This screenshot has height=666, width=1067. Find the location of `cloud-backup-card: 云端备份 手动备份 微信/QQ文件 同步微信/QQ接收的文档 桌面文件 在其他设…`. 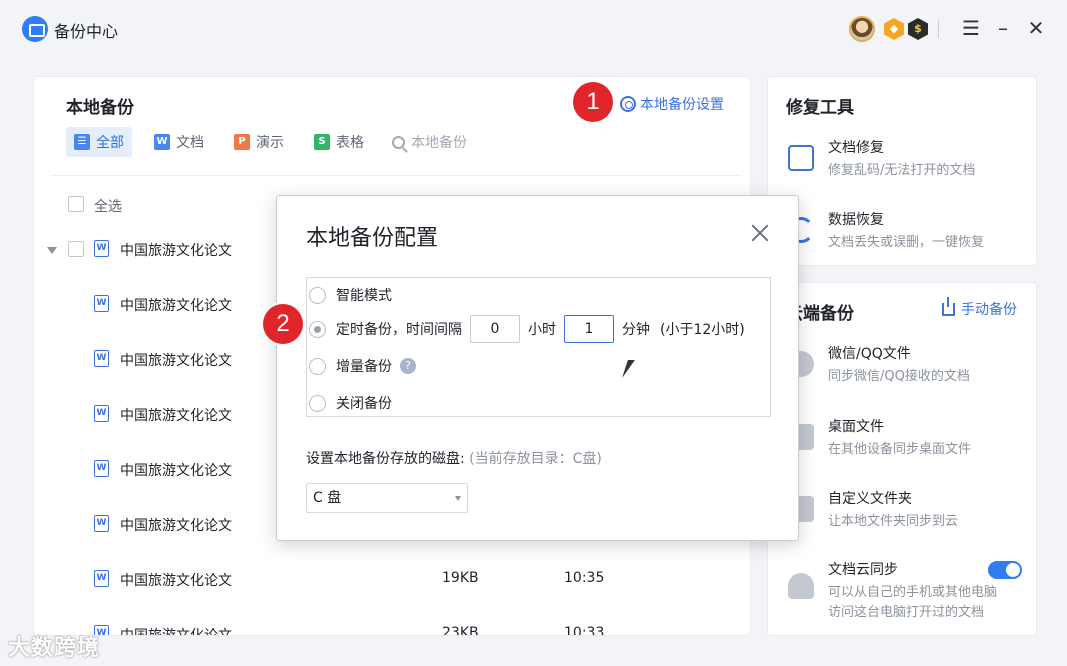

cloud-backup-card: 云端备份 手动备份 微信/QQ文件 同步微信/QQ接收的文档 桌面文件 在其他设… is located at coordinates (902, 459).